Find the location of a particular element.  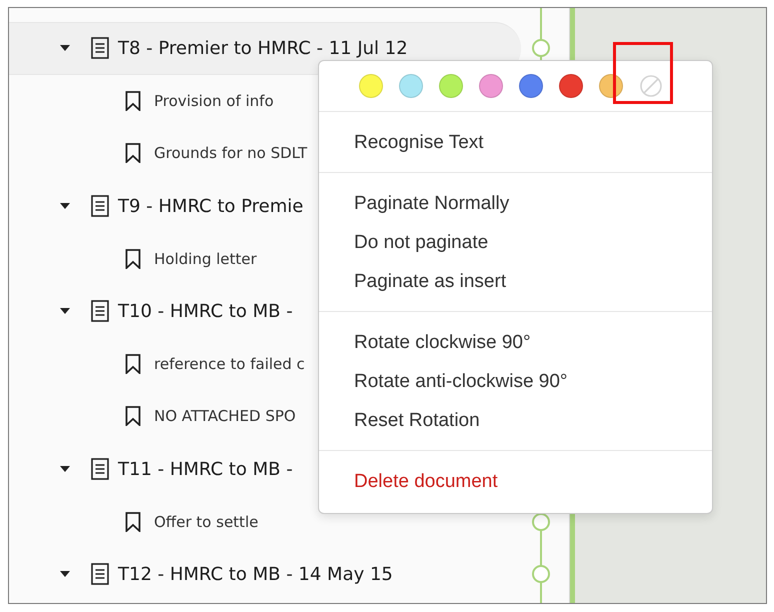

bookmark-title: NO ATTACHED SPO is located at coordinates (225, 416).